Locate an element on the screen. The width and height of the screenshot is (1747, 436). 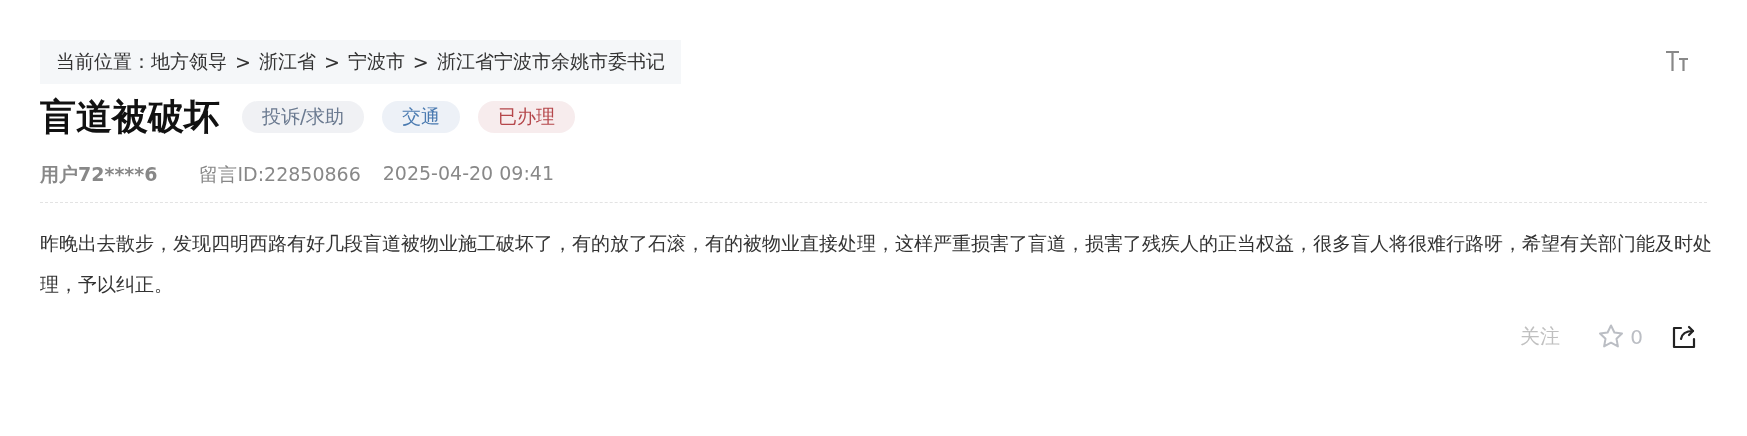
share-icon is located at coordinates (1684, 336).